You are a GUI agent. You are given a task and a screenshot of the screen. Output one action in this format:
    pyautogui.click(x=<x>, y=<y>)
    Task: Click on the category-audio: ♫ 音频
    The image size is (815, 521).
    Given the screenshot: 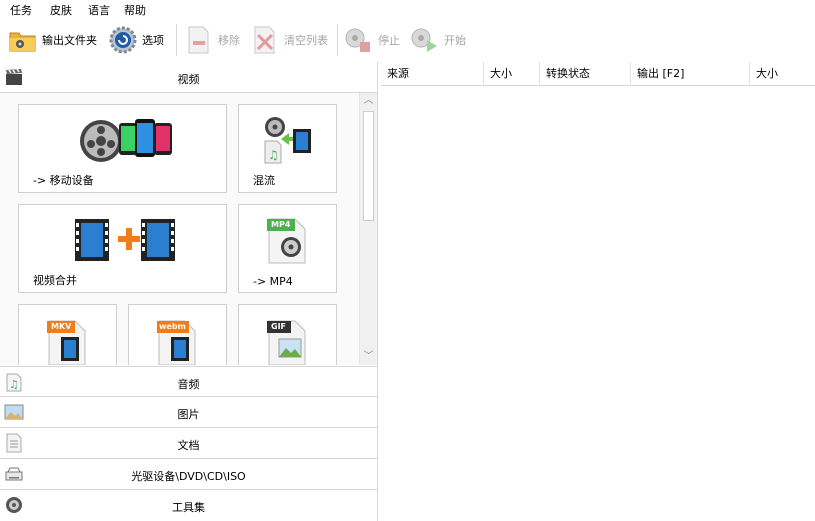 What is the action you would take?
    pyautogui.click(x=188, y=381)
    